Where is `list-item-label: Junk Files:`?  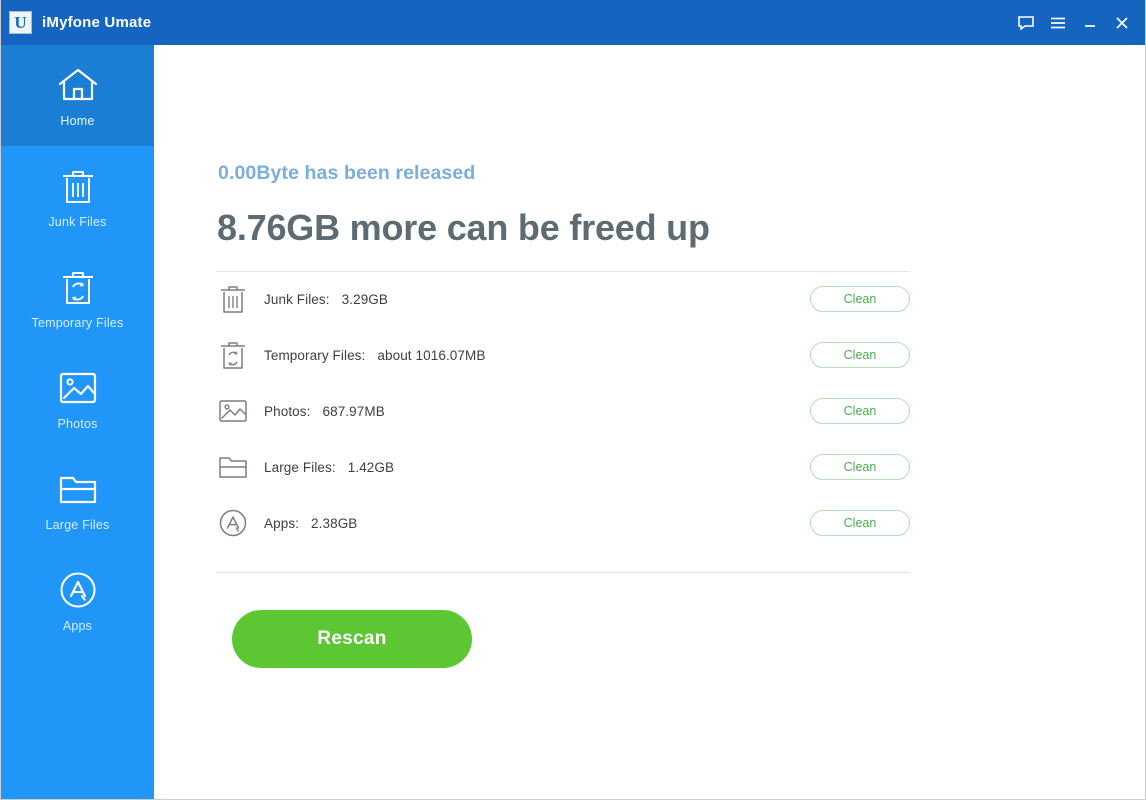
list-item-label: Junk Files: is located at coordinates (297, 299).